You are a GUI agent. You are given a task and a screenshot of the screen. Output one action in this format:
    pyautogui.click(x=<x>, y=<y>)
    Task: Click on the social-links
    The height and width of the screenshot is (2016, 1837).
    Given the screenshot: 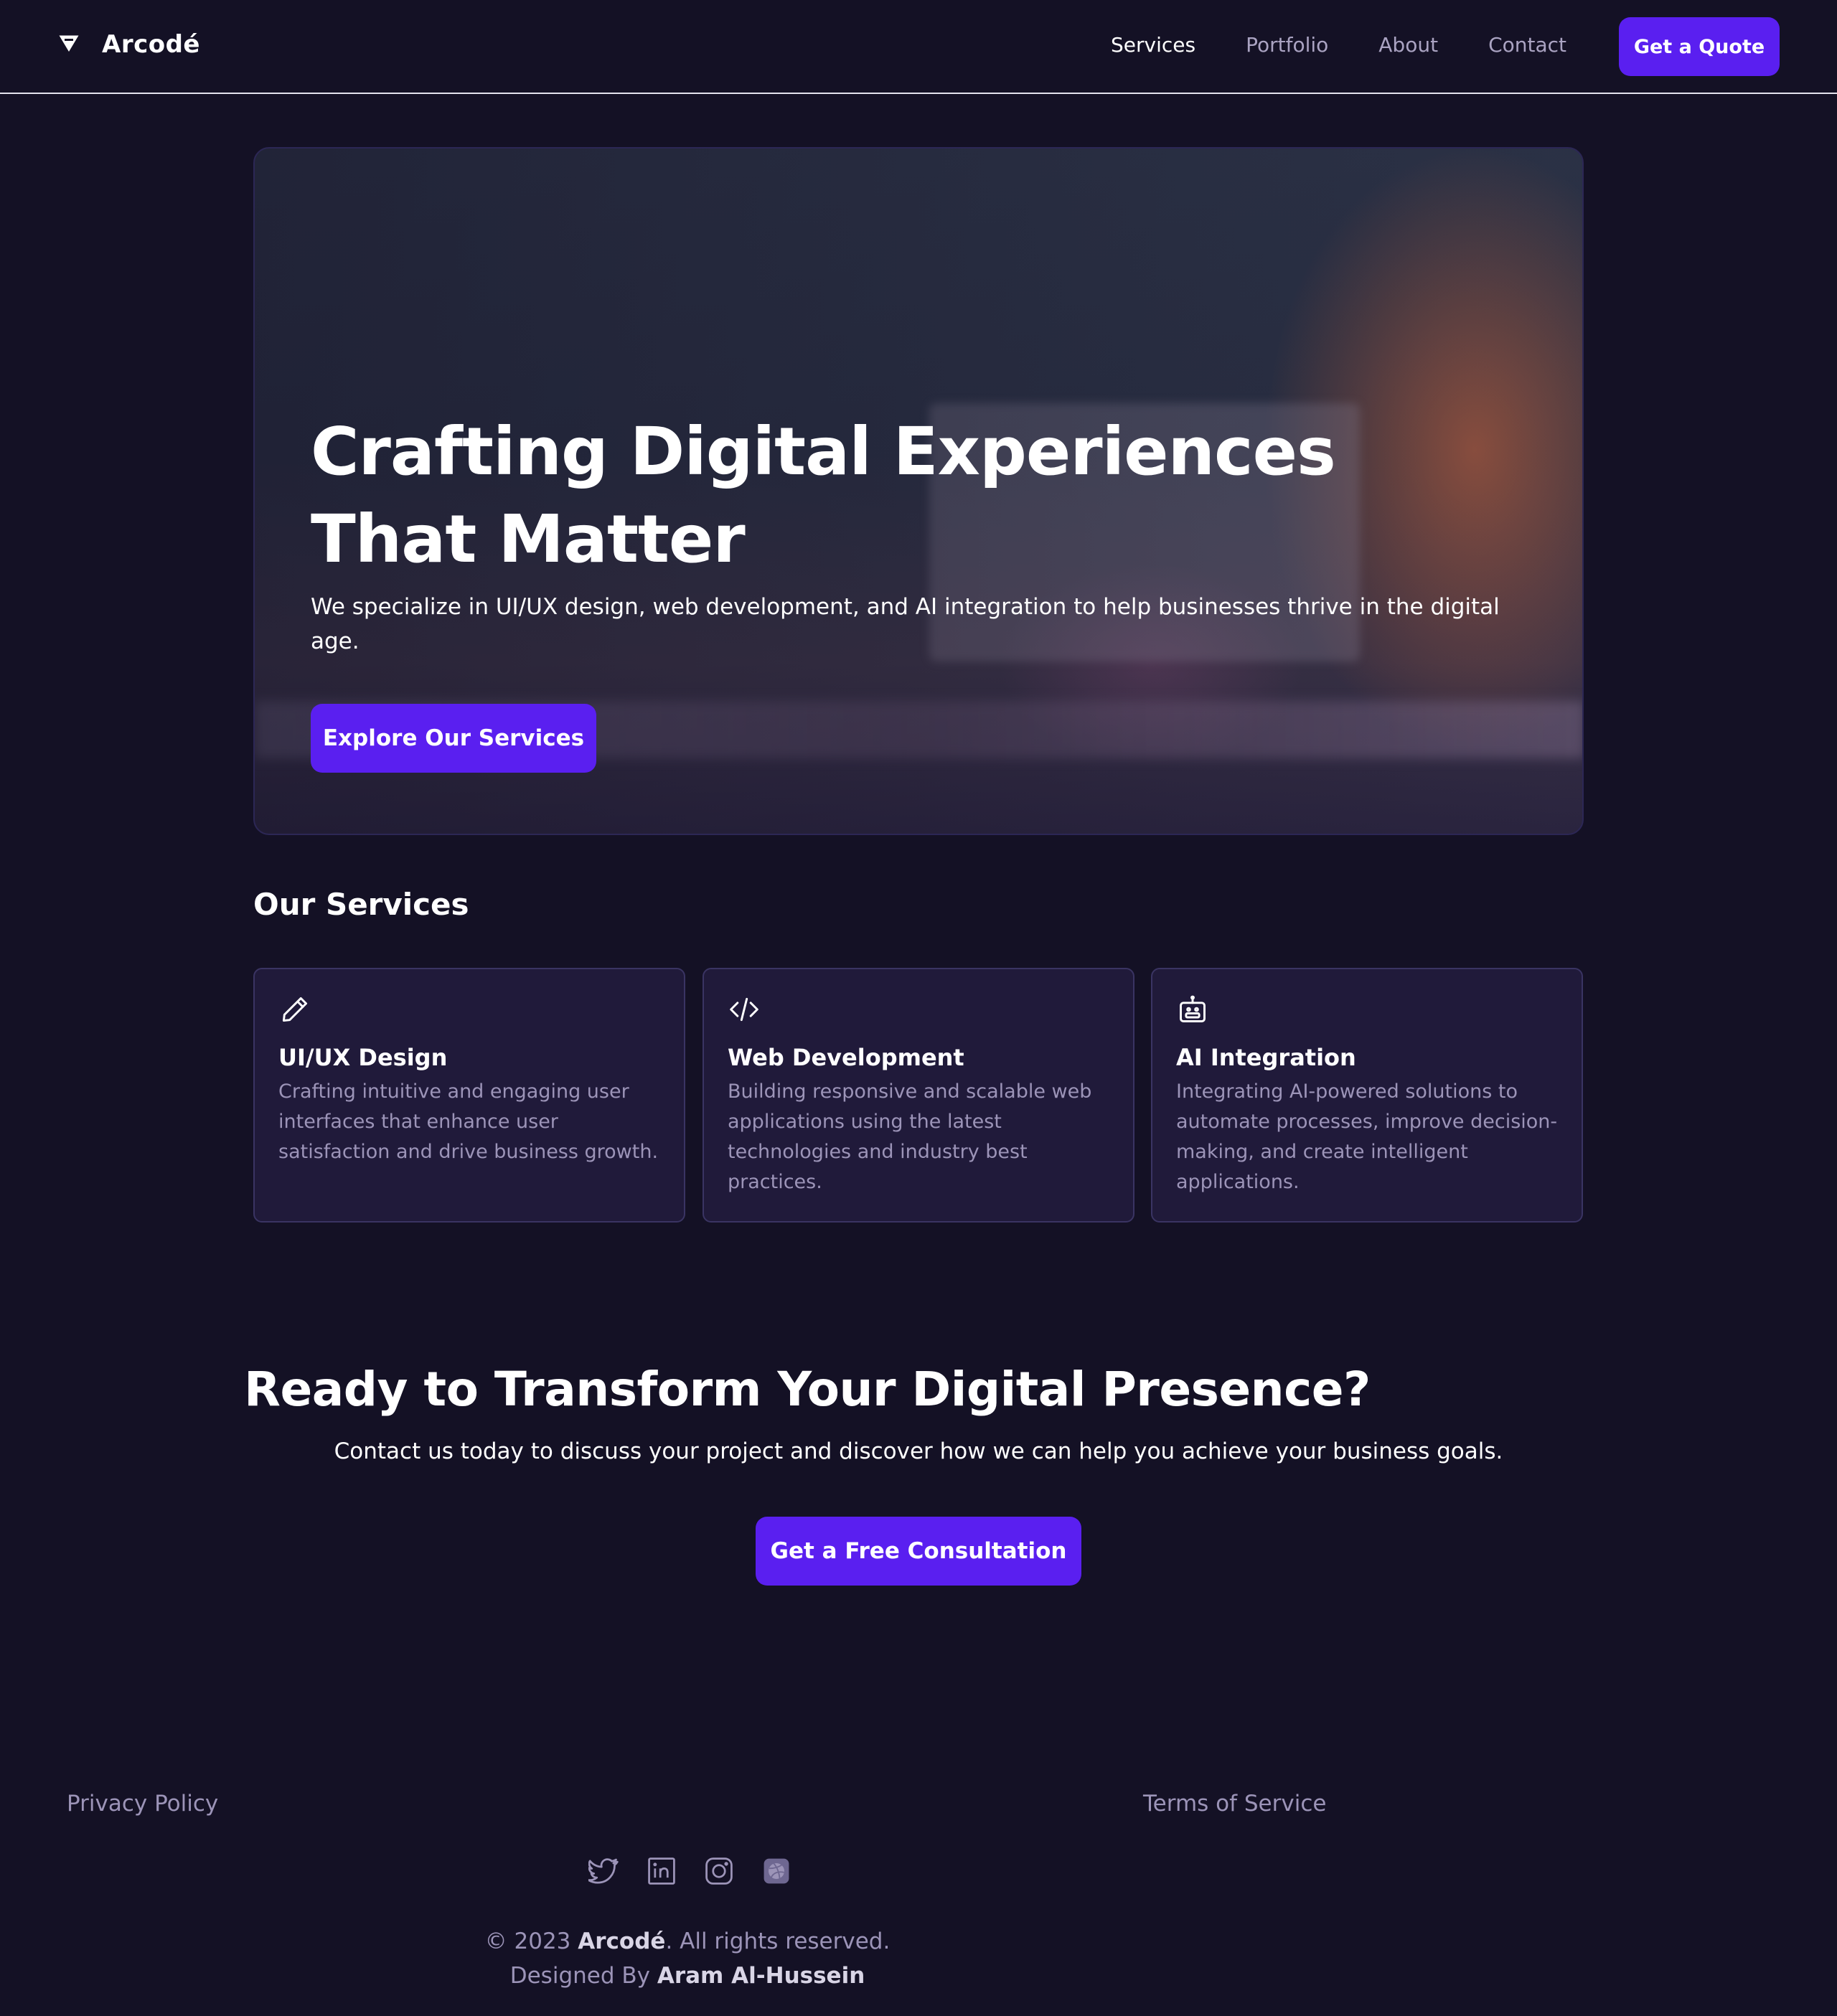 What is the action you would take?
    pyautogui.click(x=702, y=1871)
    